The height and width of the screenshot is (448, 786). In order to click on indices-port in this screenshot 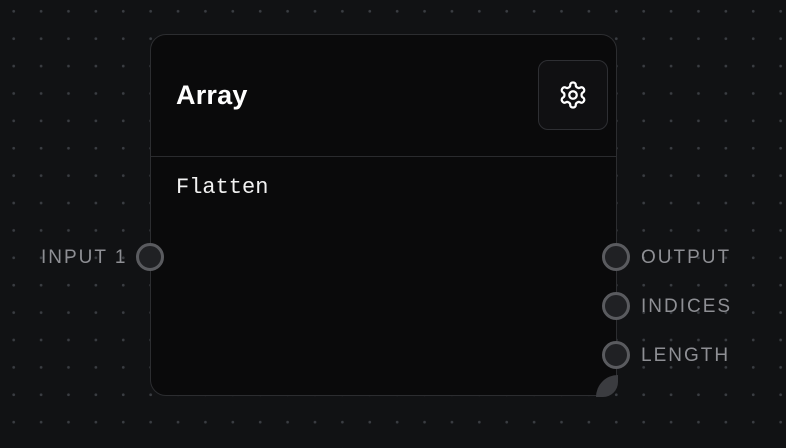, I will do `click(616, 306)`.